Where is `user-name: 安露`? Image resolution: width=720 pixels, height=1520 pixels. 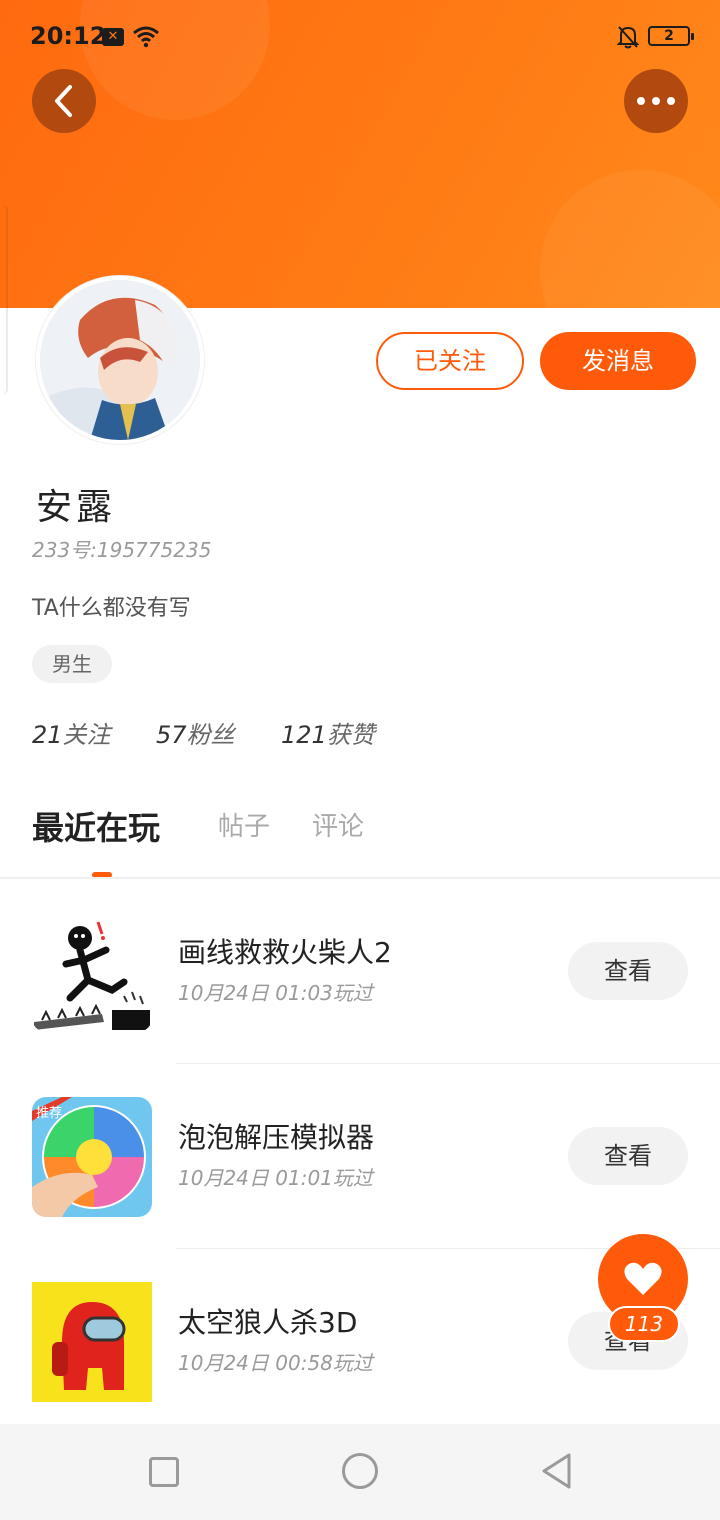 user-name: 安露 is located at coordinates (76, 507).